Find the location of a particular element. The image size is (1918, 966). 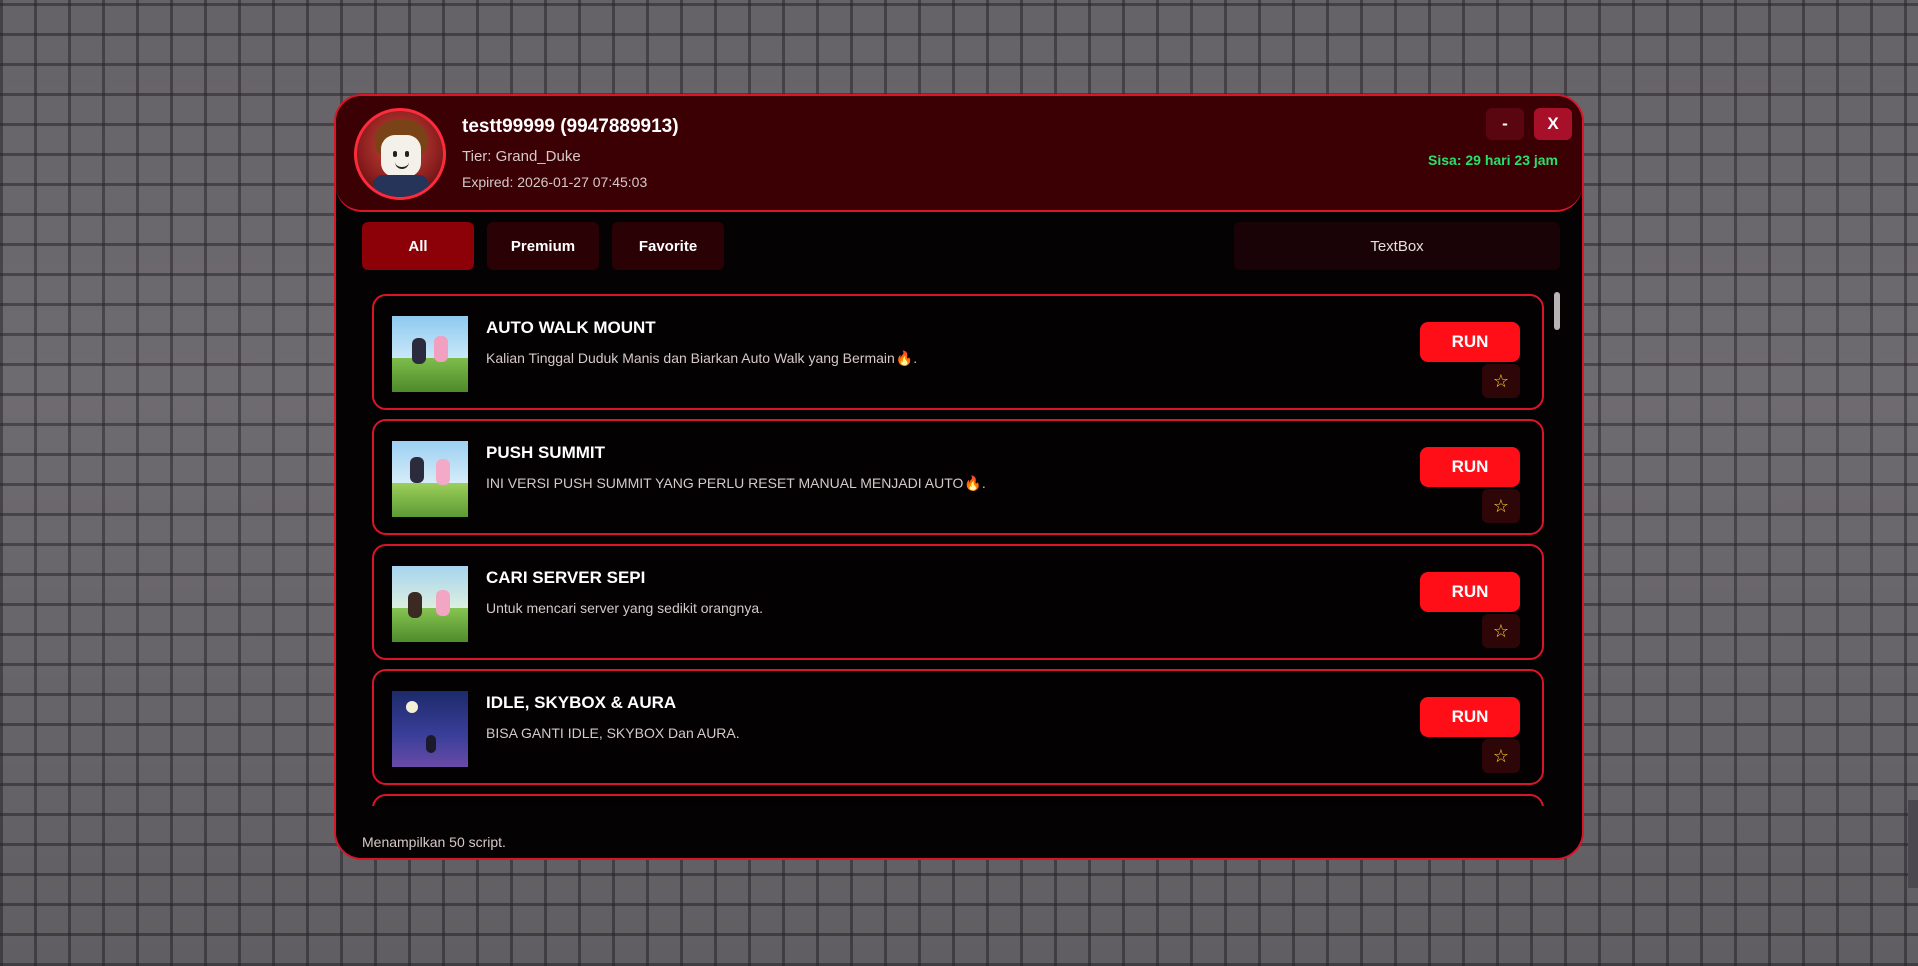

script-title: PUSH SUMMIT is located at coordinates (545, 452).